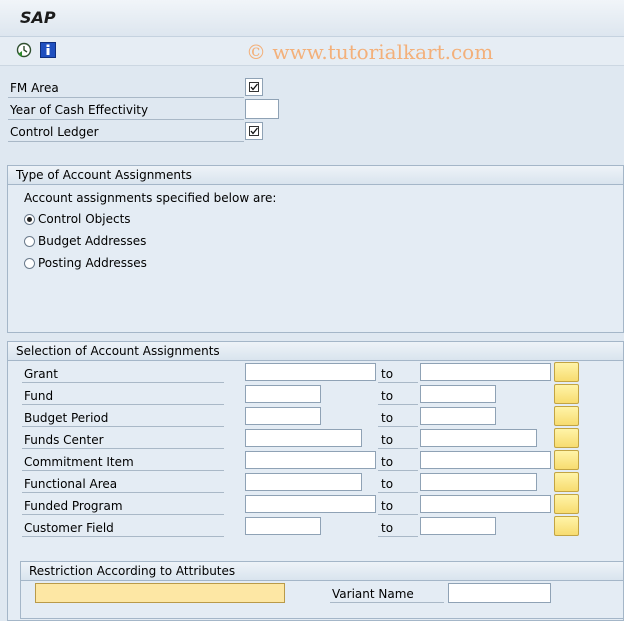 Image resolution: width=624 pixels, height=621 pixels. What do you see at coordinates (458, 394) in the screenshot?
I see `fund-to-input` at bounding box center [458, 394].